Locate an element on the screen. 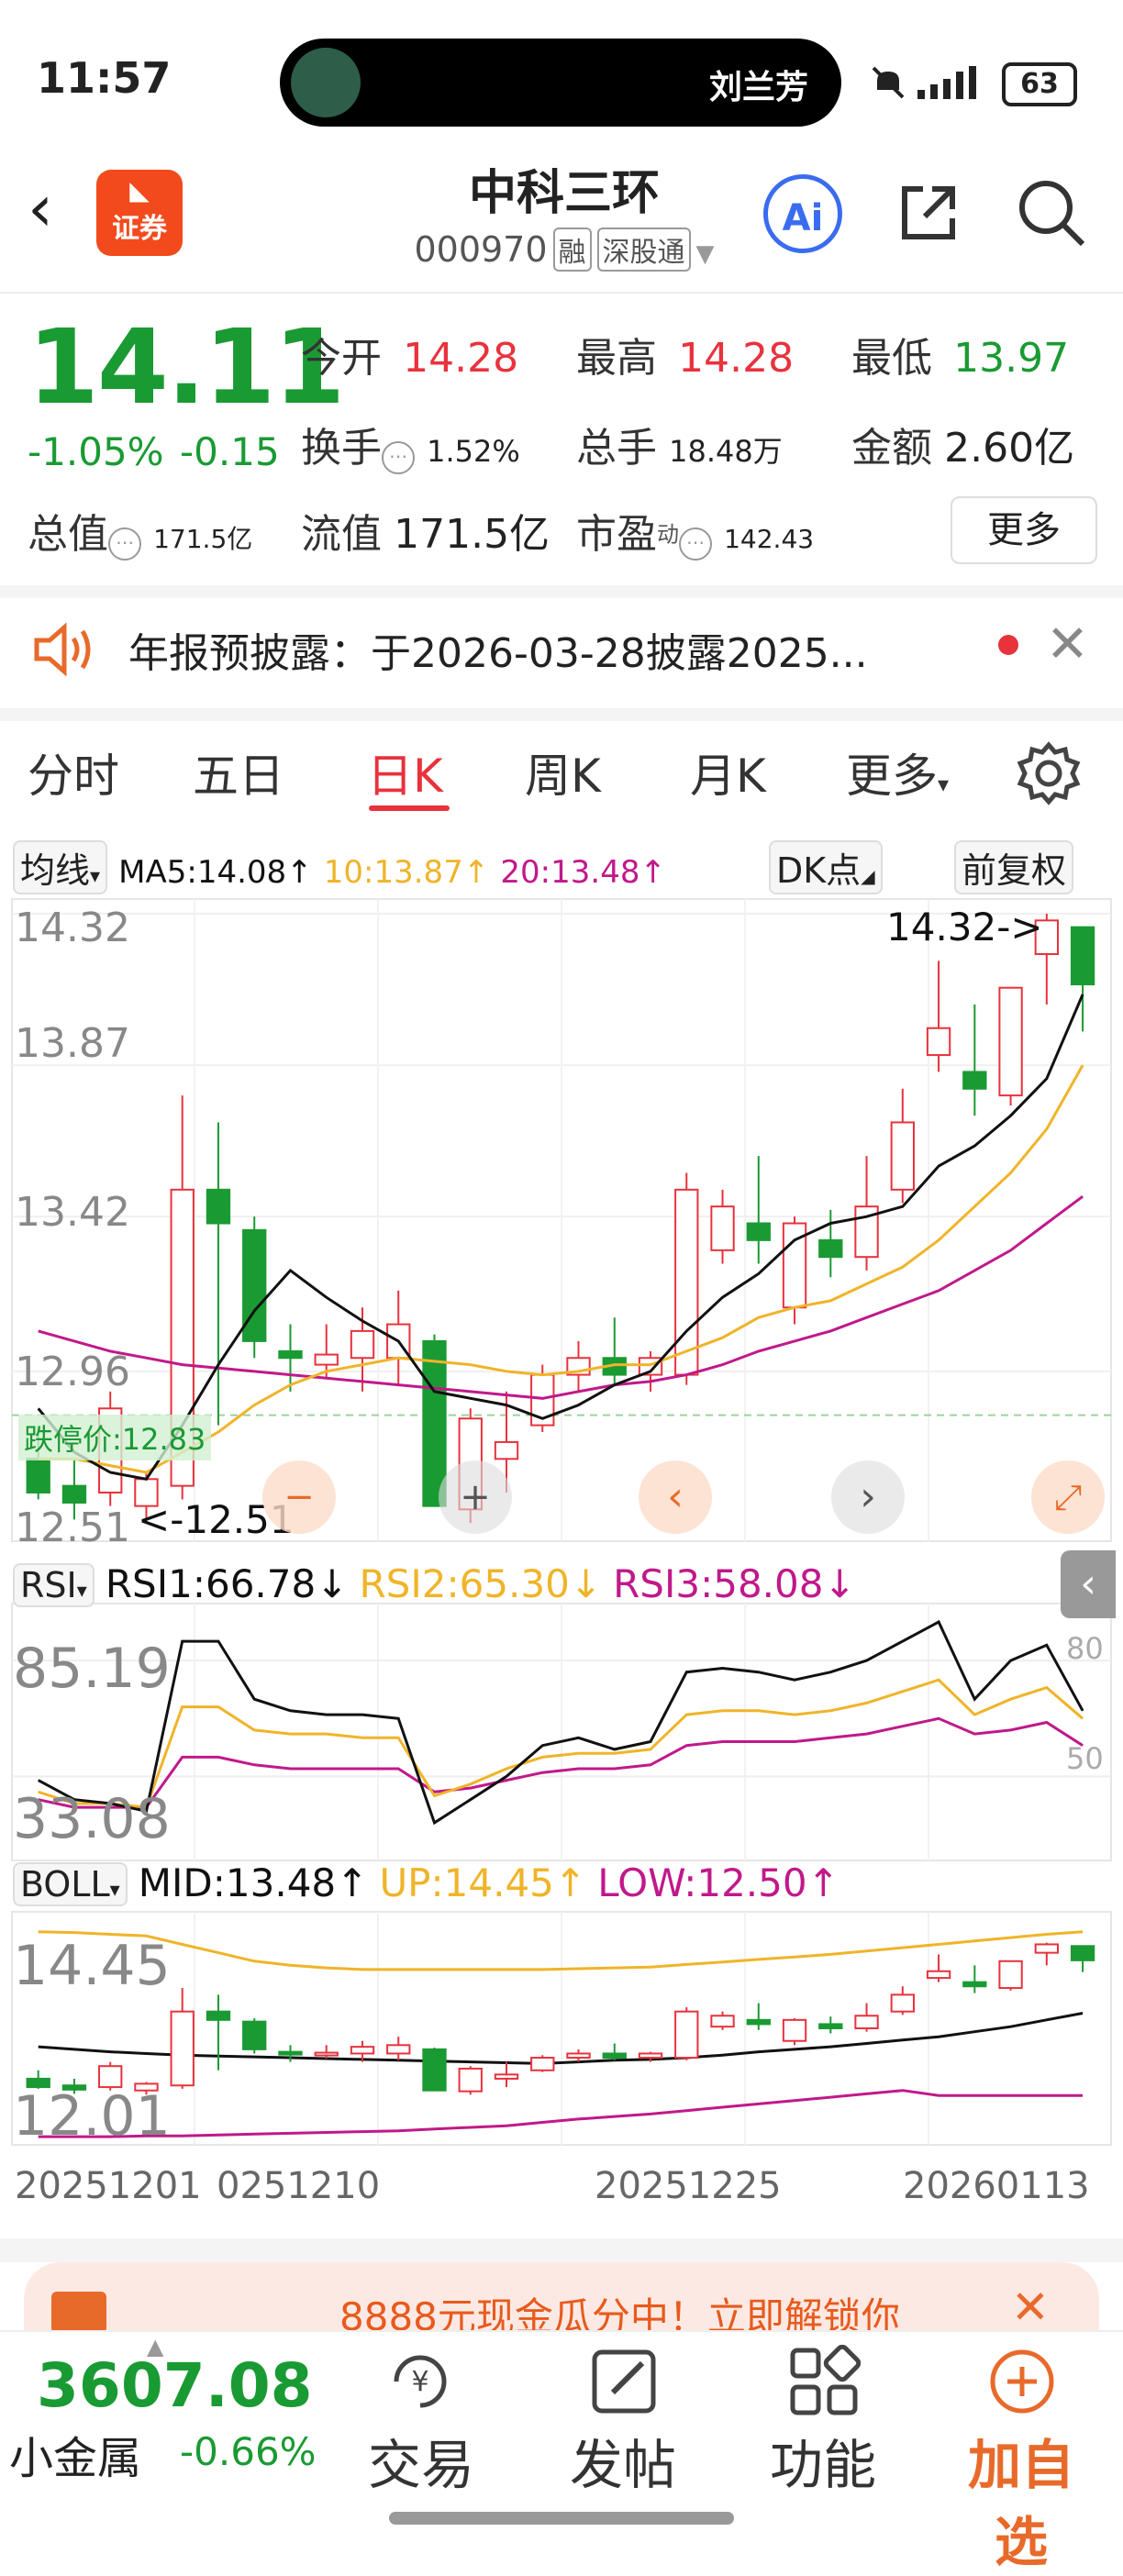 Image resolution: width=1123 pixels, height=2576 pixels. float-cap-stat: 流值 171.5亿 is located at coordinates (425, 530).